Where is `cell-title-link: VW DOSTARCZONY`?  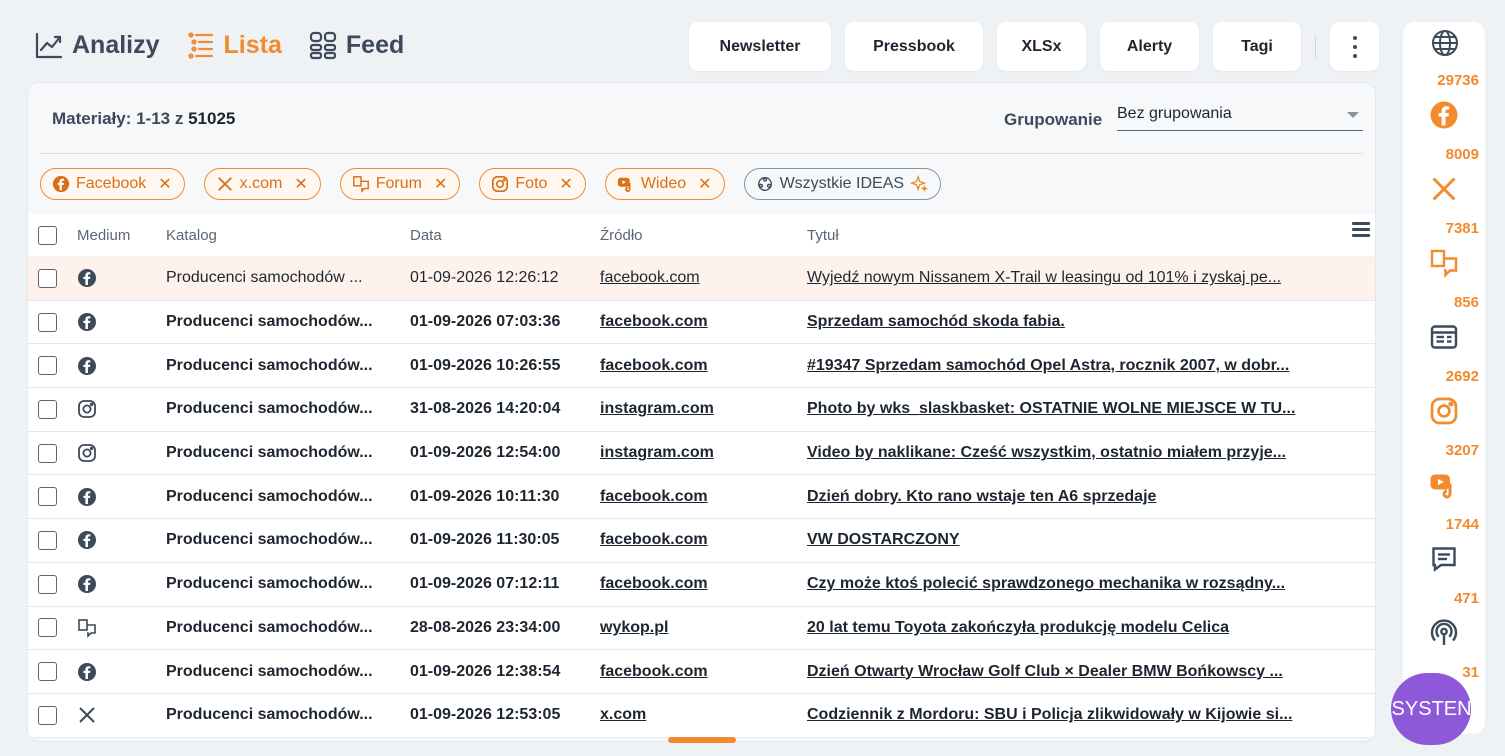
cell-title-link: VW DOSTARCZONY is located at coordinates (1077, 540).